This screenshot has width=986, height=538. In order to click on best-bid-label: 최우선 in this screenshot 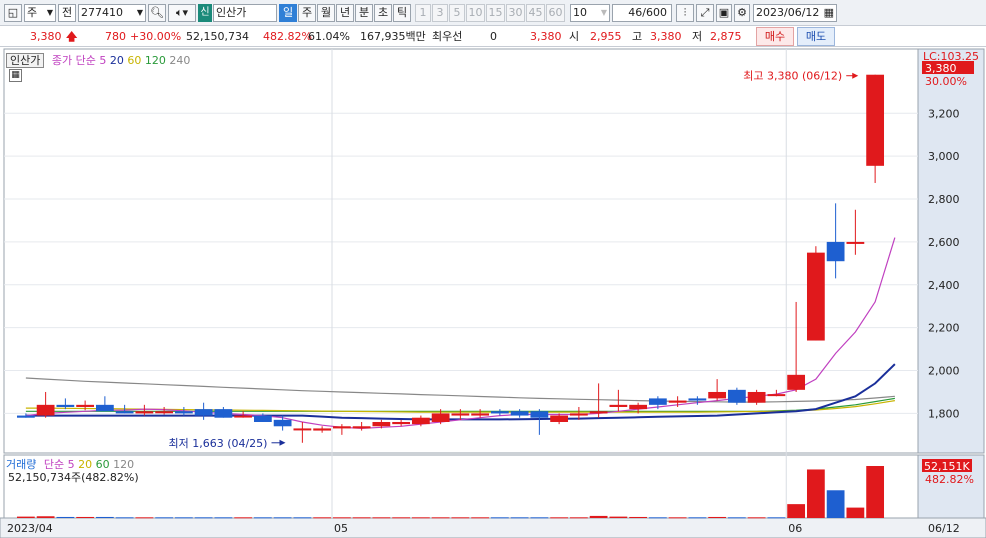, I will do `click(447, 36)`.